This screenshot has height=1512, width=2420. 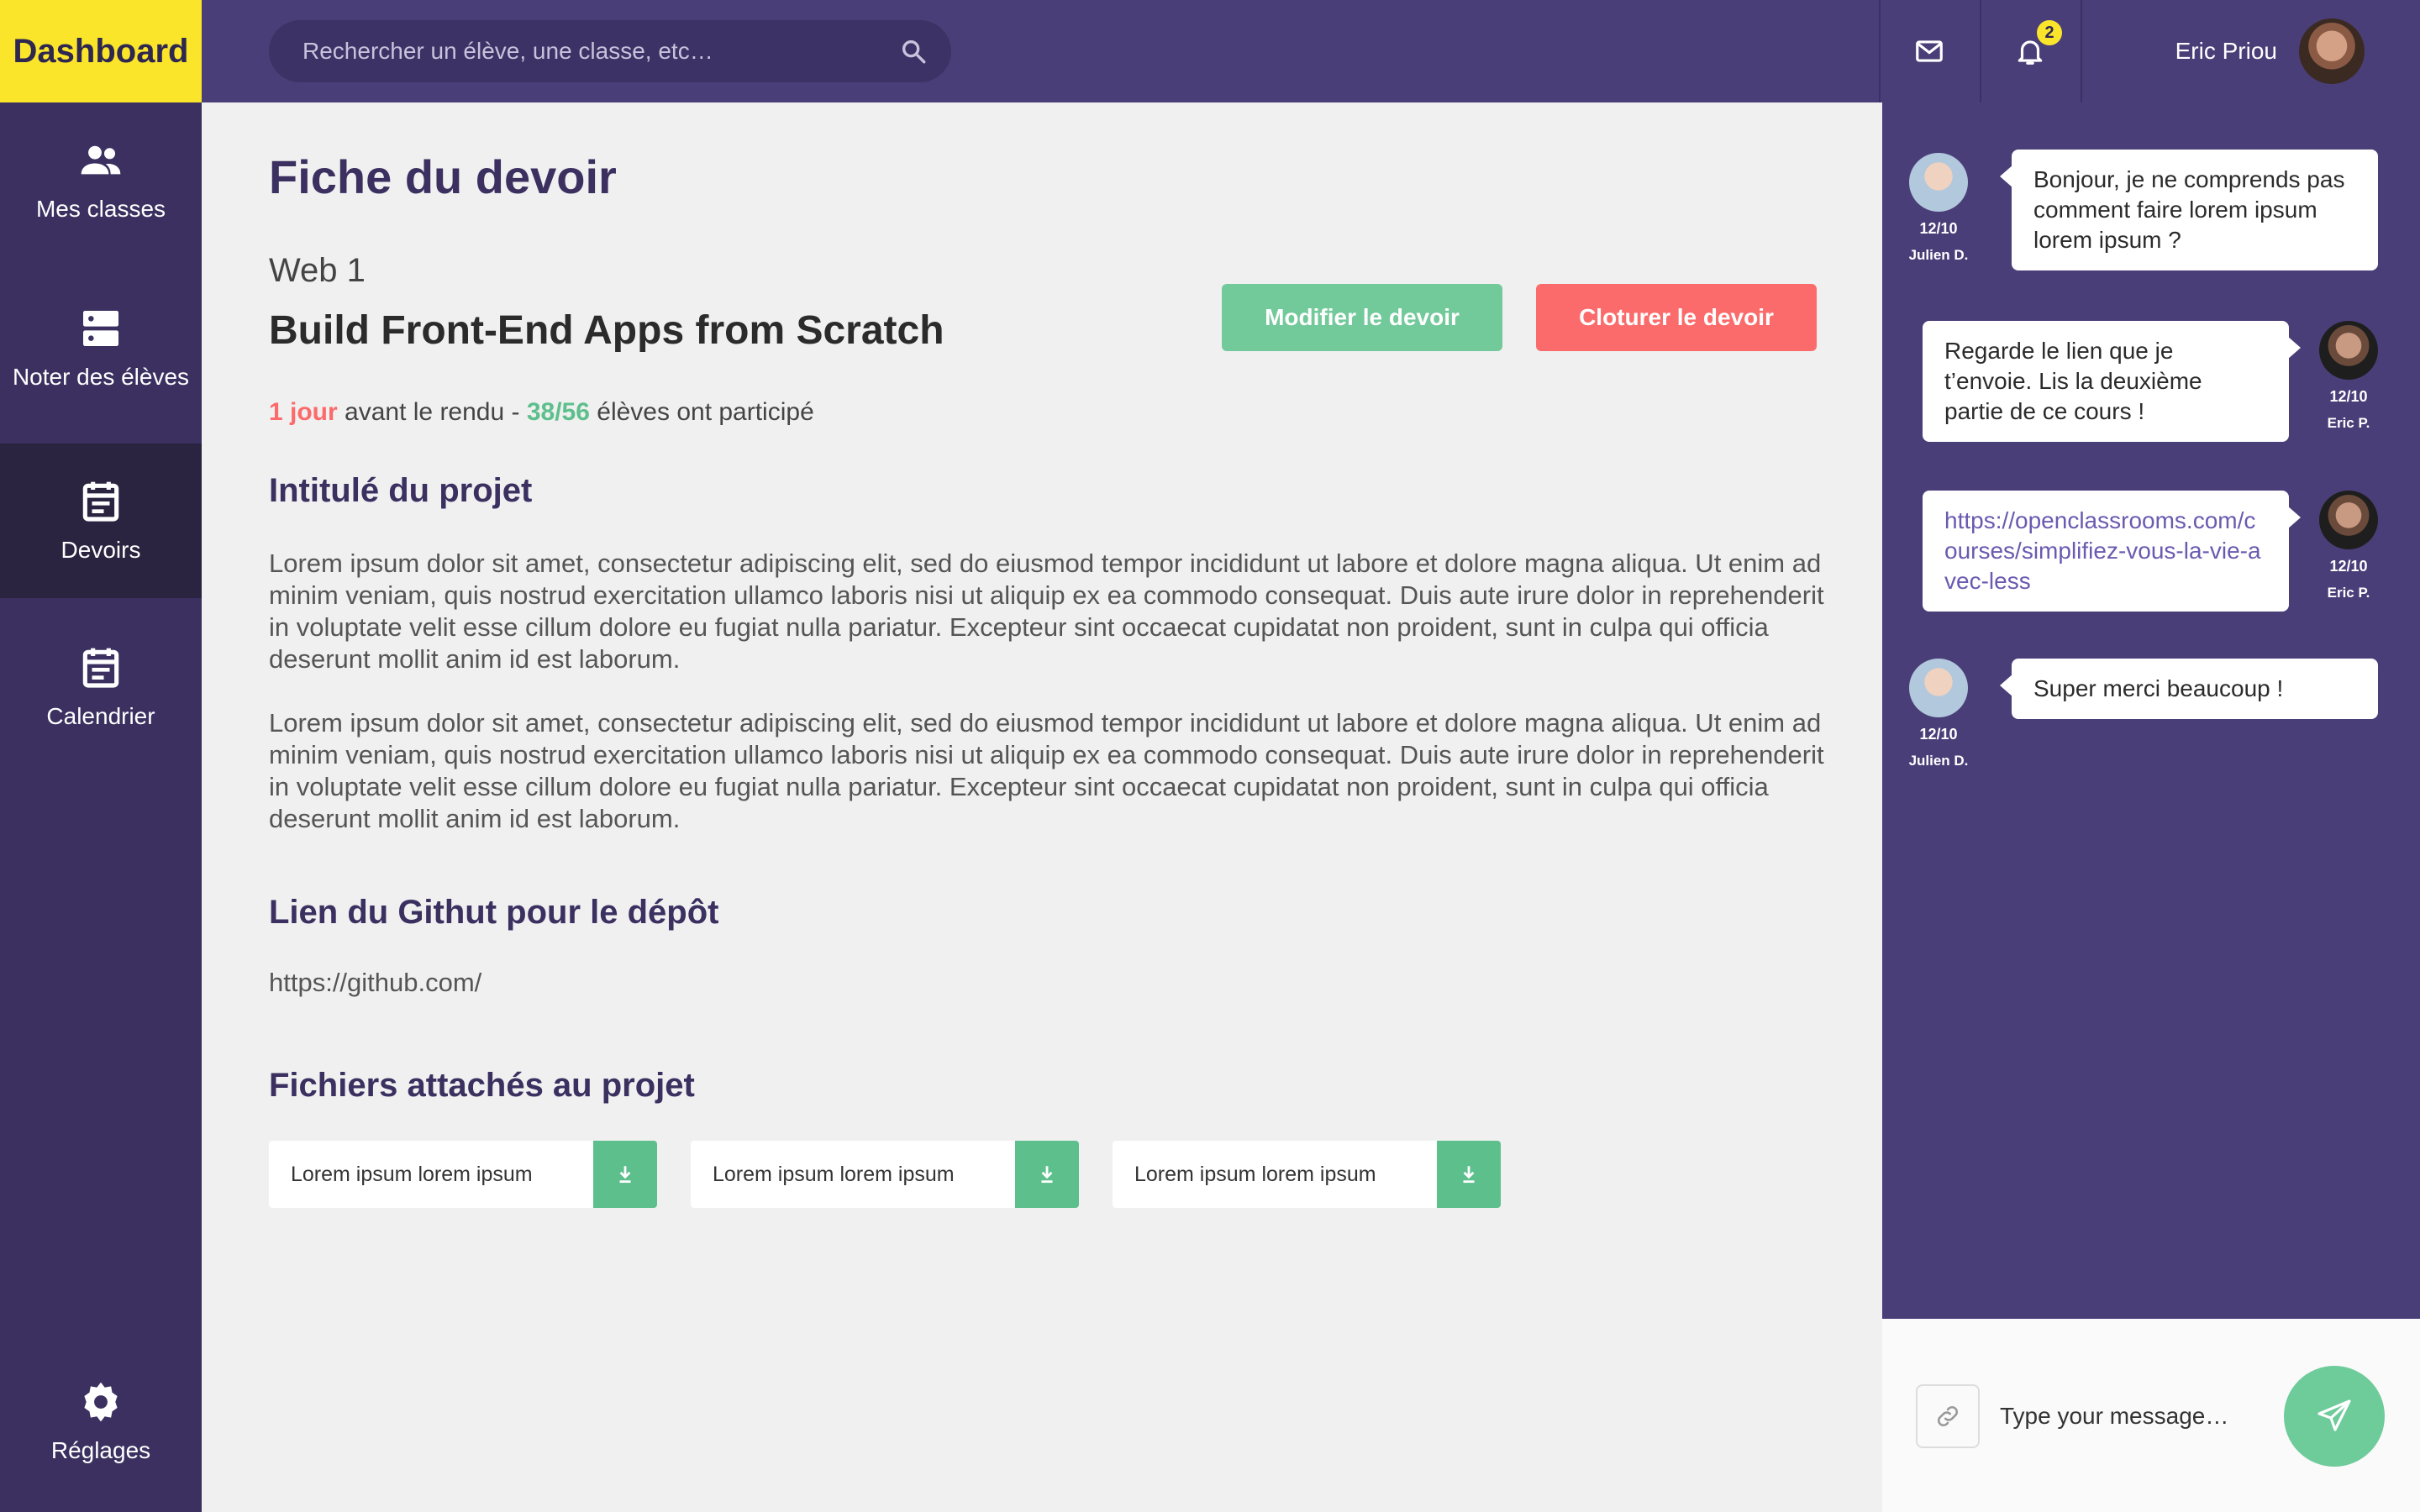 What do you see at coordinates (100, 716) in the screenshot?
I see `sidebar-item-label: Calendrier` at bounding box center [100, 716].